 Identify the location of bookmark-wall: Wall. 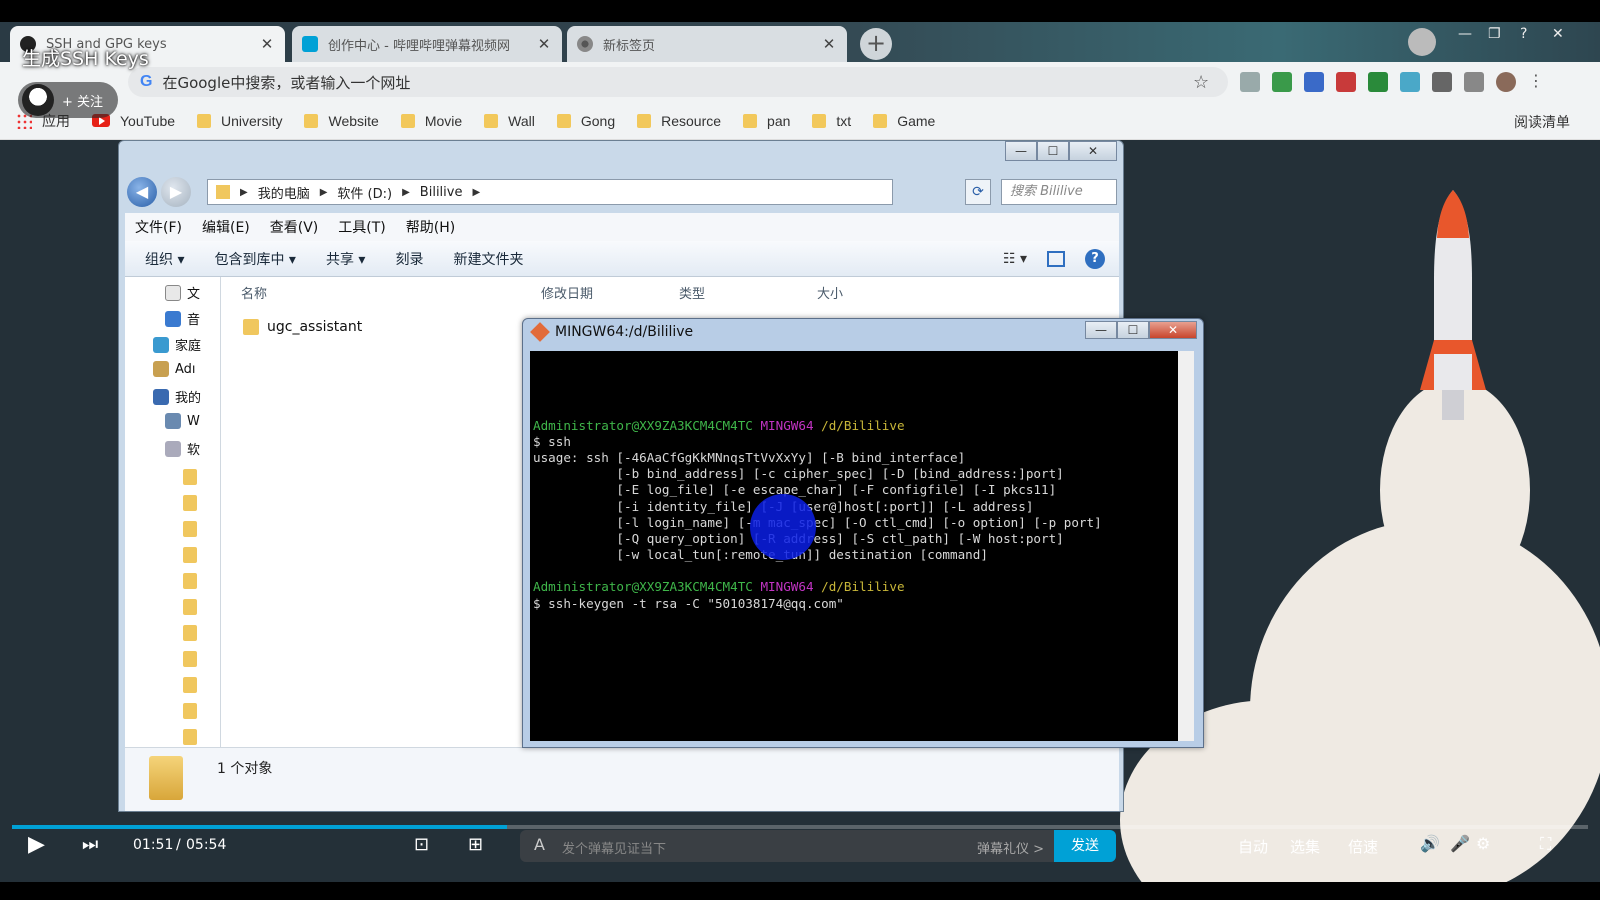
(509, 121).